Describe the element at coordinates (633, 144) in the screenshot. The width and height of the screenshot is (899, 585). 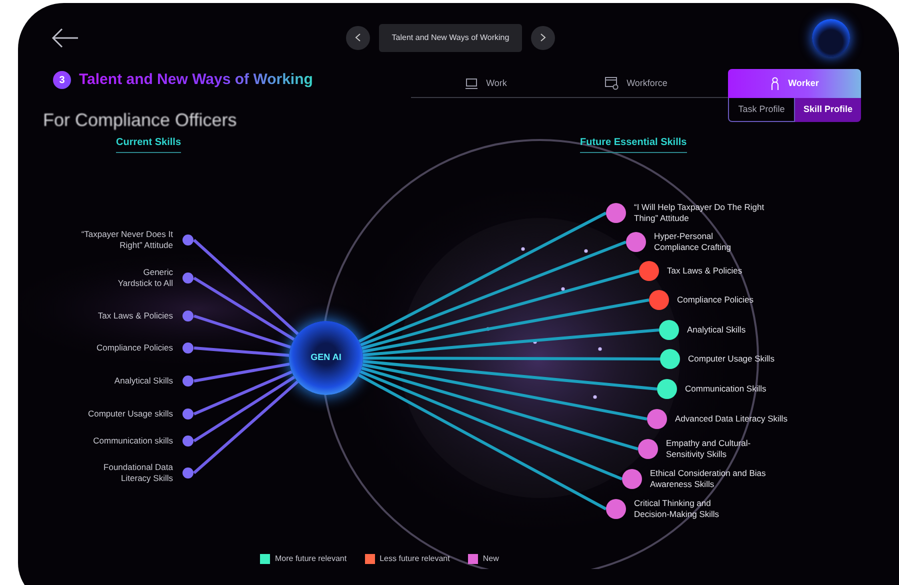
I see `future-skills-heading: Future Essential Skills` at that location.